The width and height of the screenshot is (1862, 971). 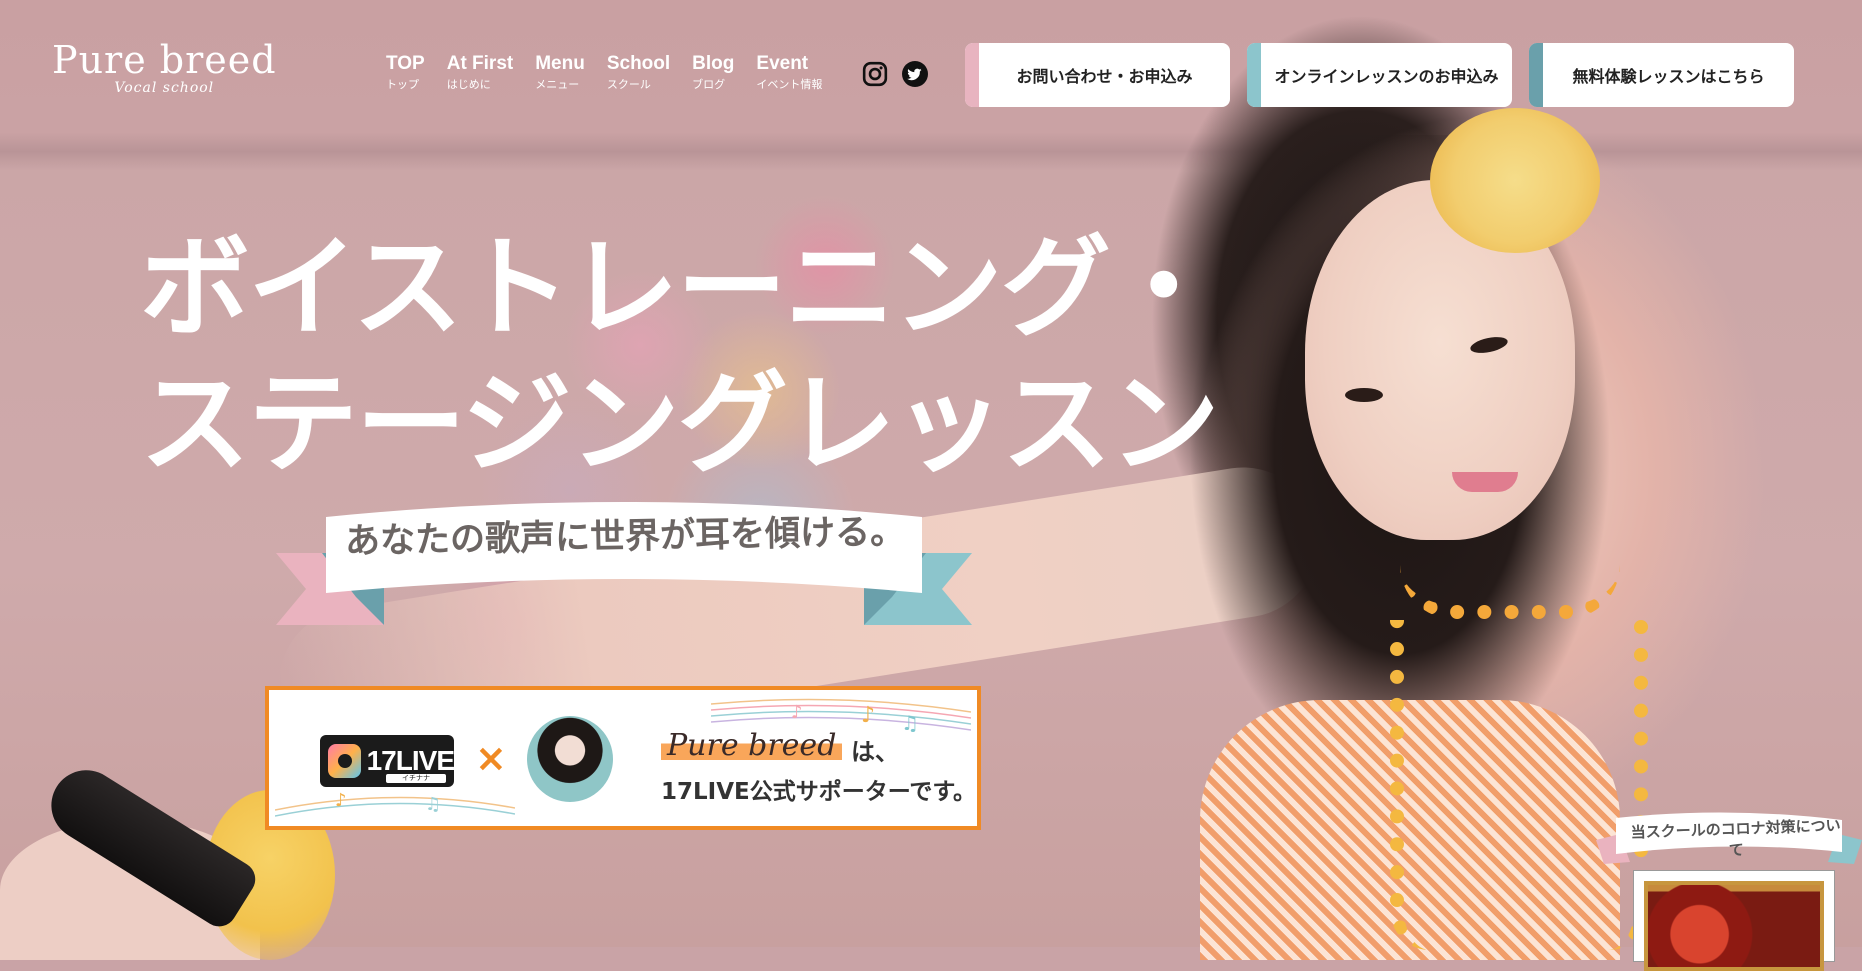 I want to click on contact-button-label: お問い合わせ・お申込み, so click(x=1104, y=76).